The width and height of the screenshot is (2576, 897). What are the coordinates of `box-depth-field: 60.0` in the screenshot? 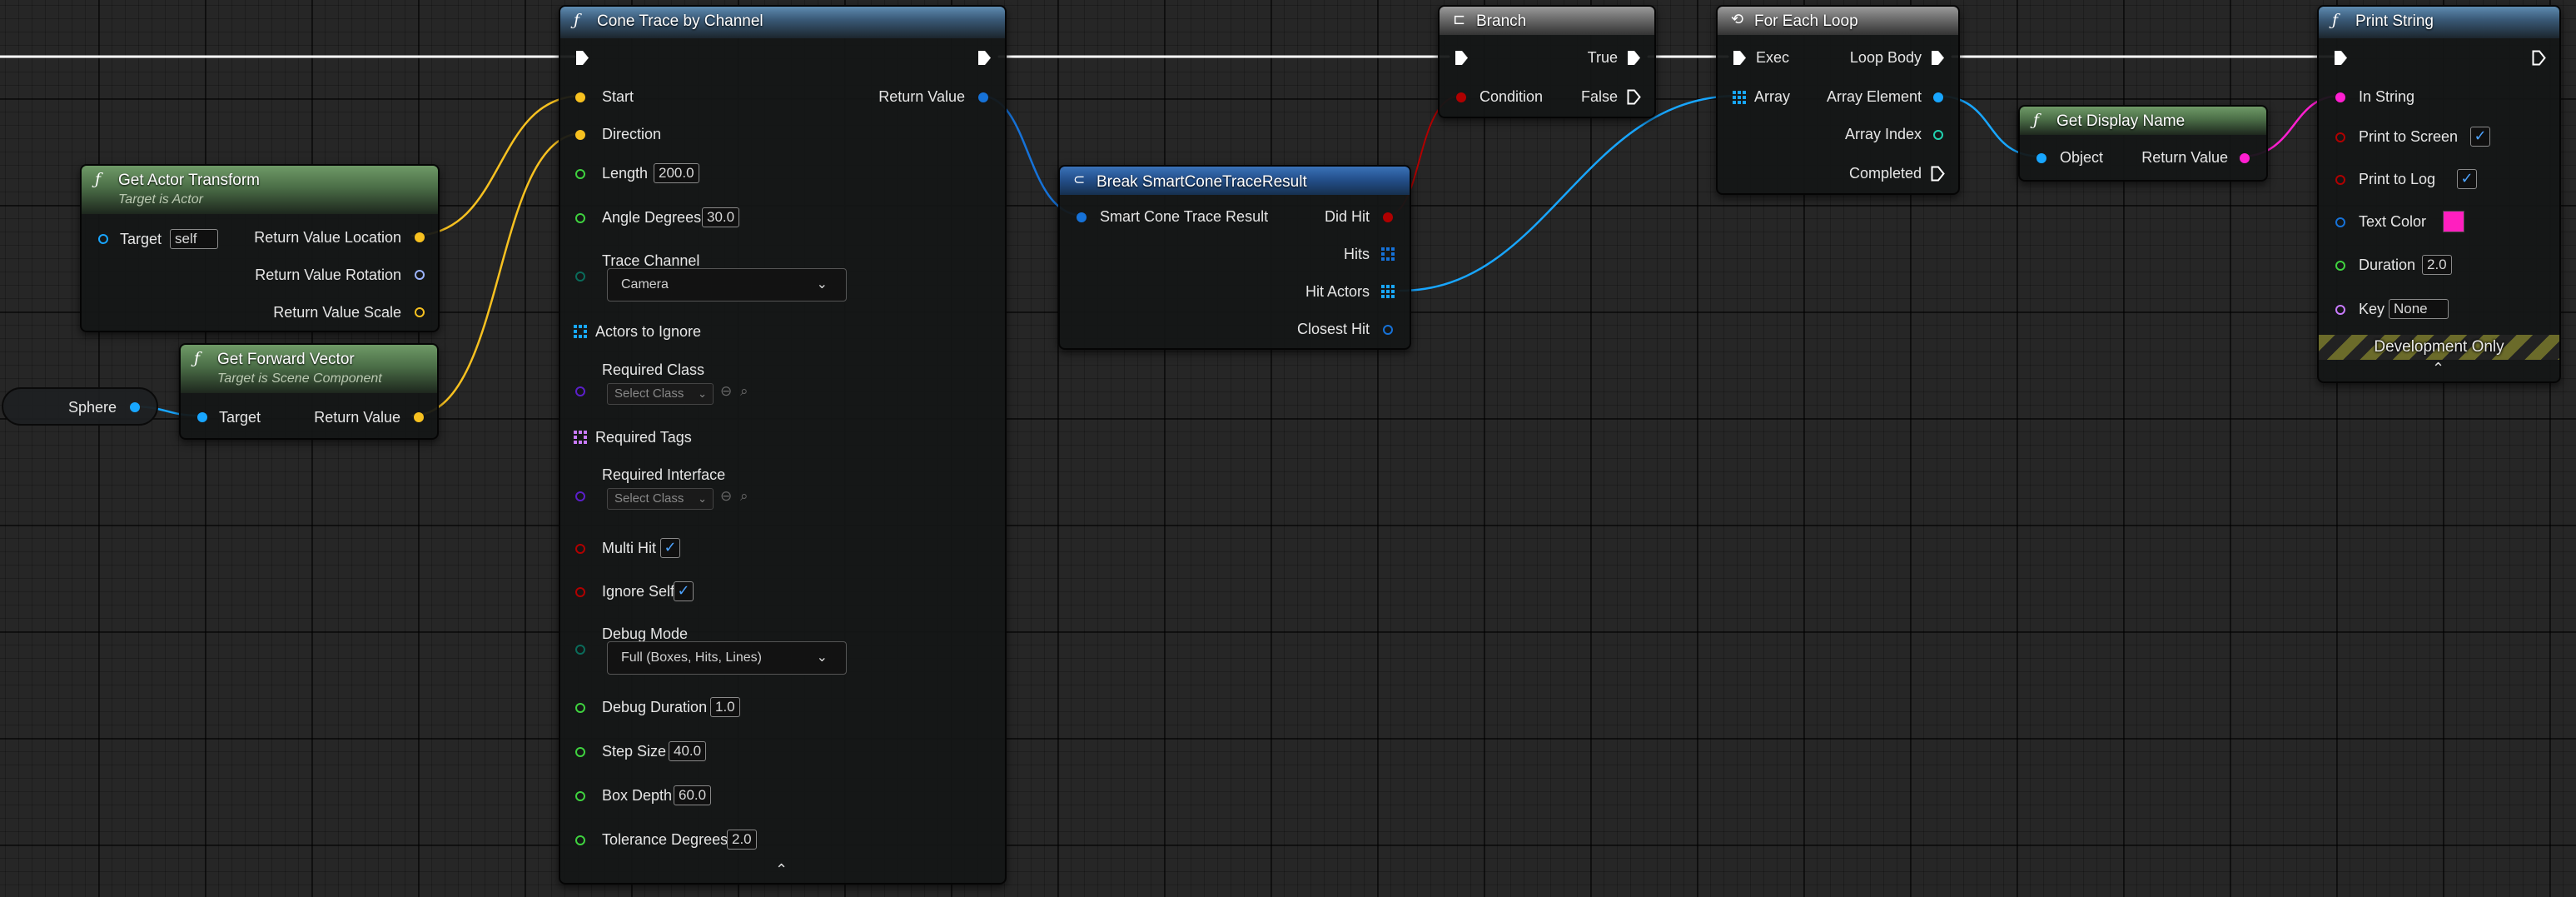 It's located at (693, 795).